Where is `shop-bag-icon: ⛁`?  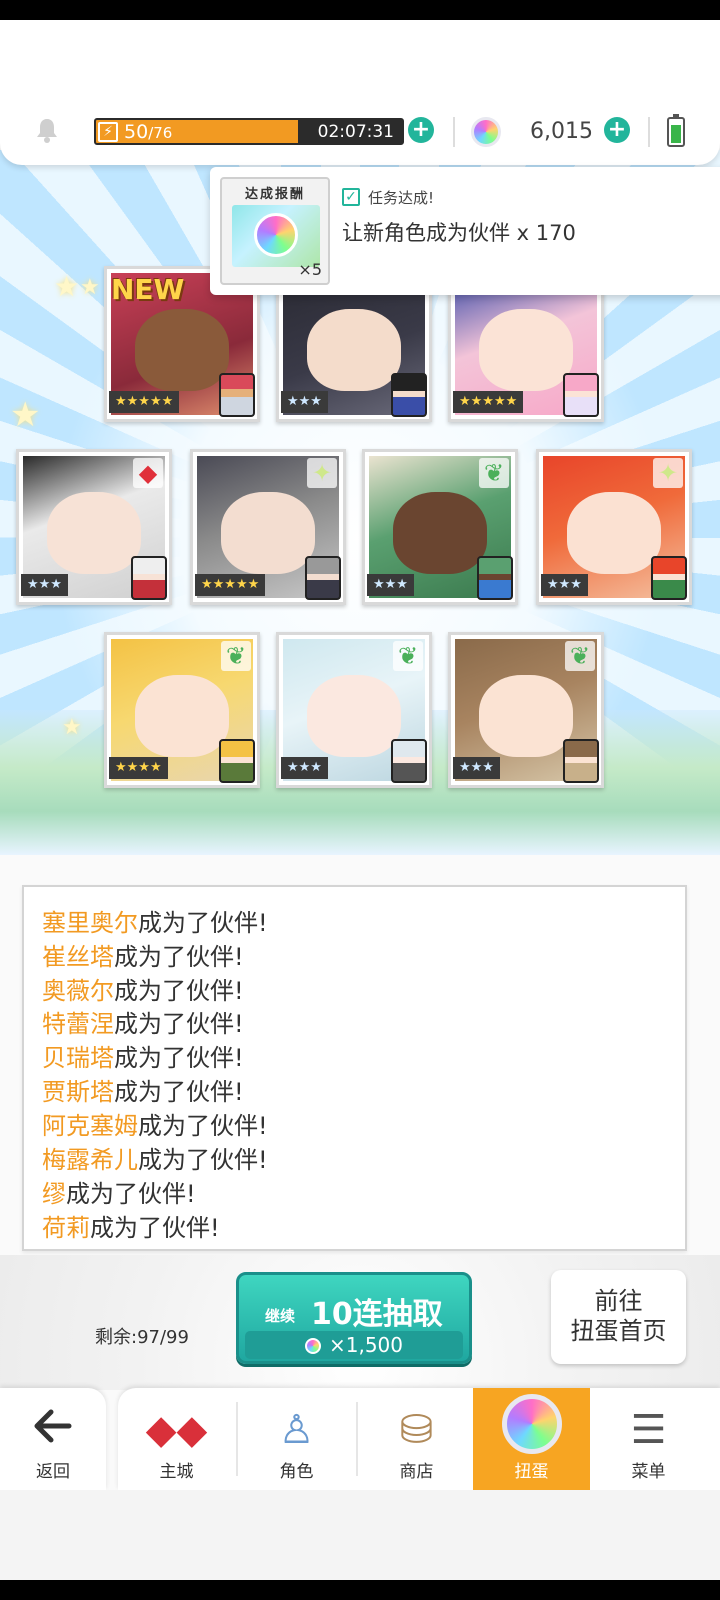
shop-bag-icon: ⛁ is located at coordinates (416, 1430).